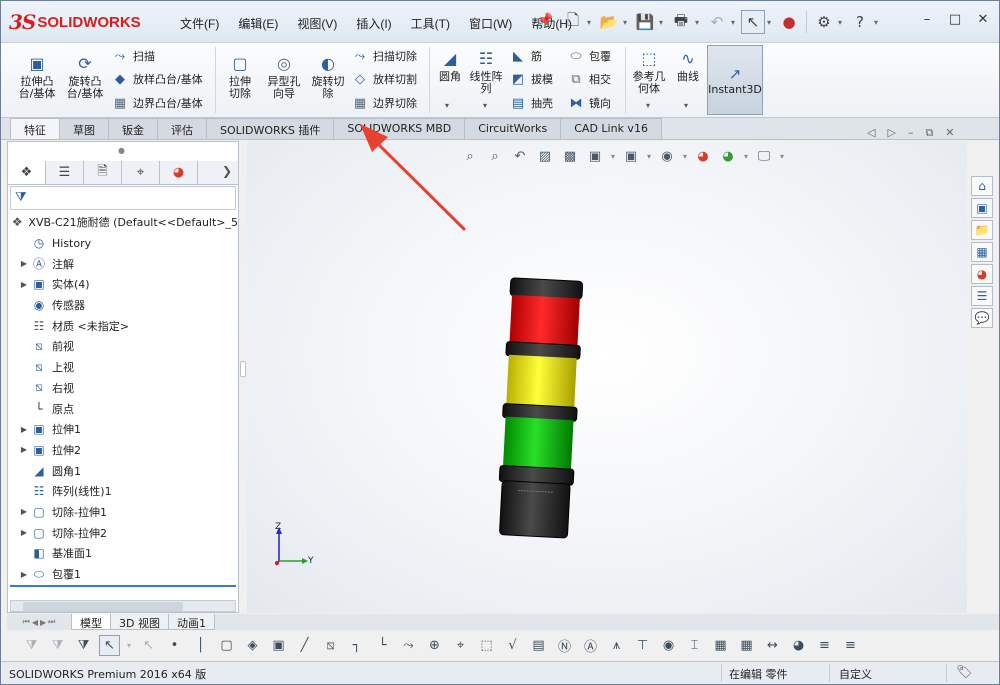  What do you see at coordinates (627, 22) in the screenshot?
I see `open-dropdown-icon: ▾` at bounding box center [627, 22].